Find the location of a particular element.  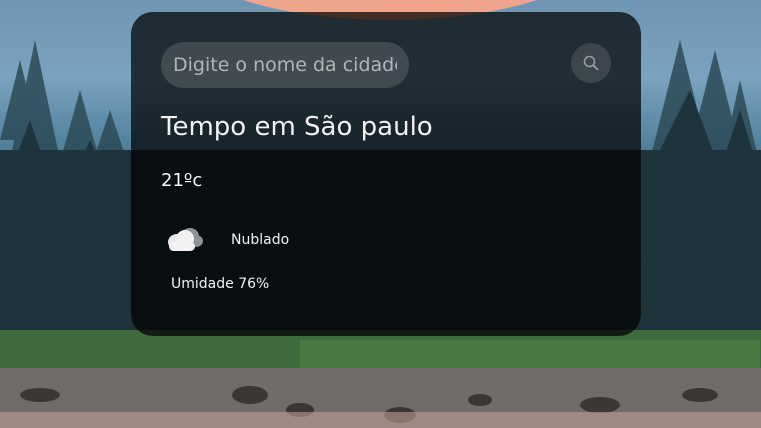

cloudy-icon is located at coordinates (185, 239).